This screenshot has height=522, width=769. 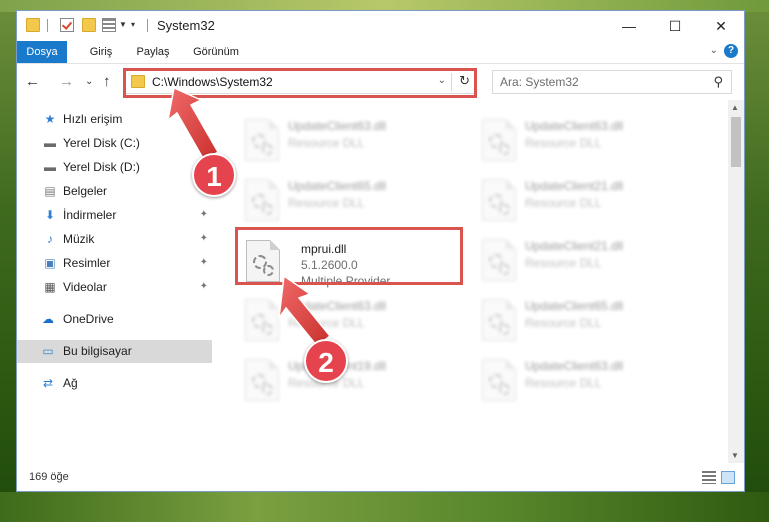 I want to click on arrow-2-icon, so click(x=305, y=311).